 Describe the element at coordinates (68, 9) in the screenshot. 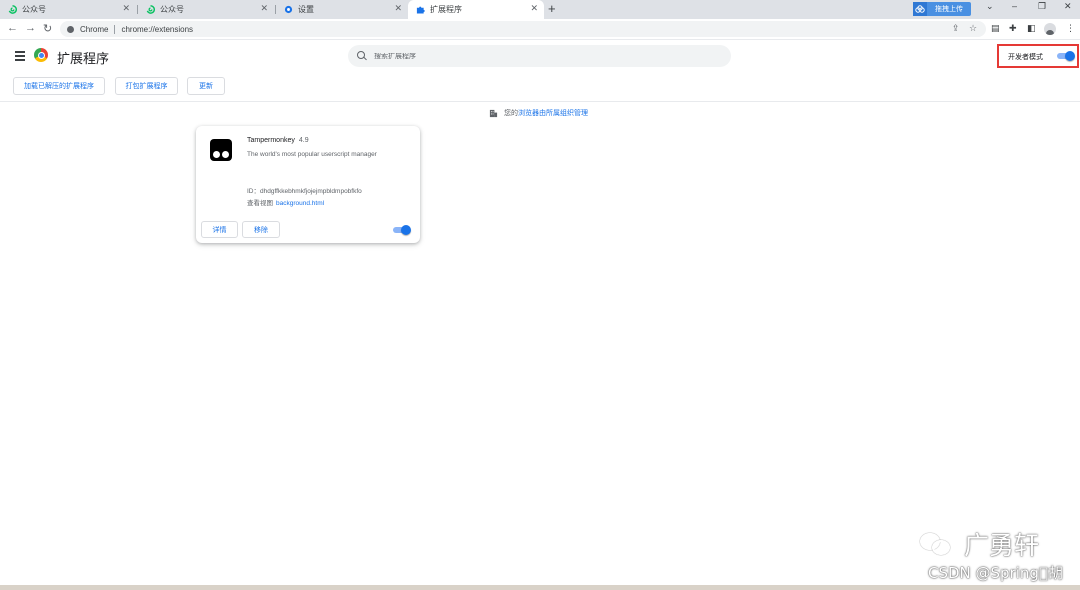

I see `tab-wechat-1: 公众号 ✕` at that location.